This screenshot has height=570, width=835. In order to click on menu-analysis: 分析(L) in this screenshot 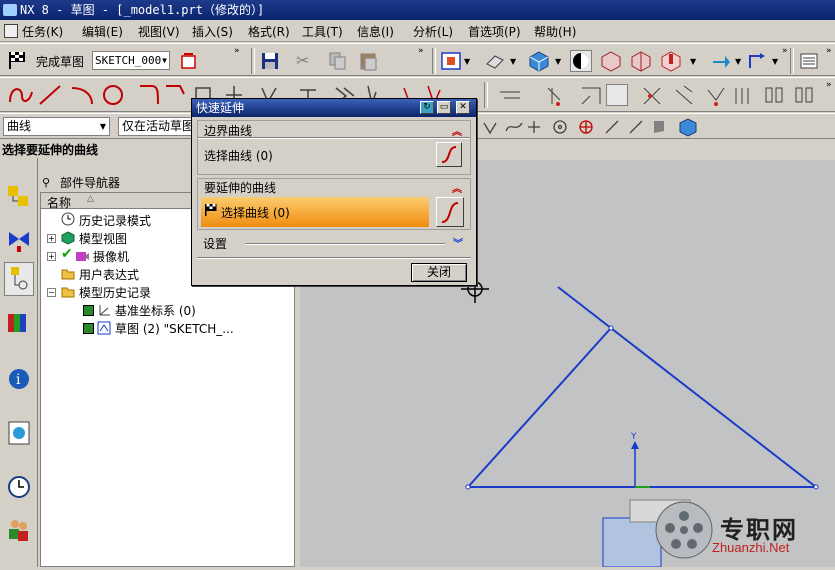, I will do `click(433, 31)`.